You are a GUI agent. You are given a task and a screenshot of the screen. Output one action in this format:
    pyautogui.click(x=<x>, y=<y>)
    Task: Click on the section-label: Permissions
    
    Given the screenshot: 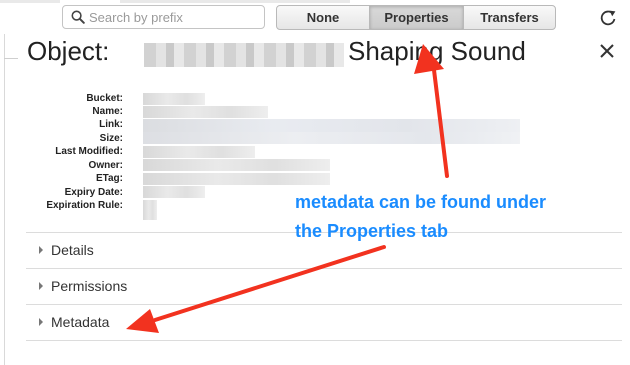 What is the action you would take?
    pyautogui.click(x=89, y=286)
    